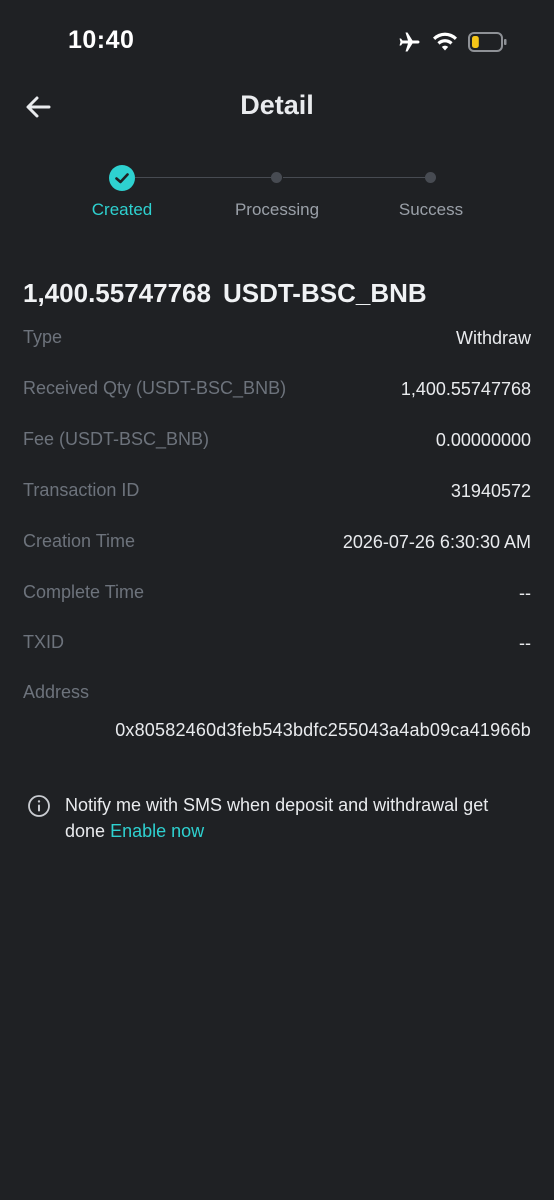 The image size is (554, 1200). What do you see at coordinates (122, 209) in the screenshot?
I see `step-label-created: Created` at bounding box center [122, 209].